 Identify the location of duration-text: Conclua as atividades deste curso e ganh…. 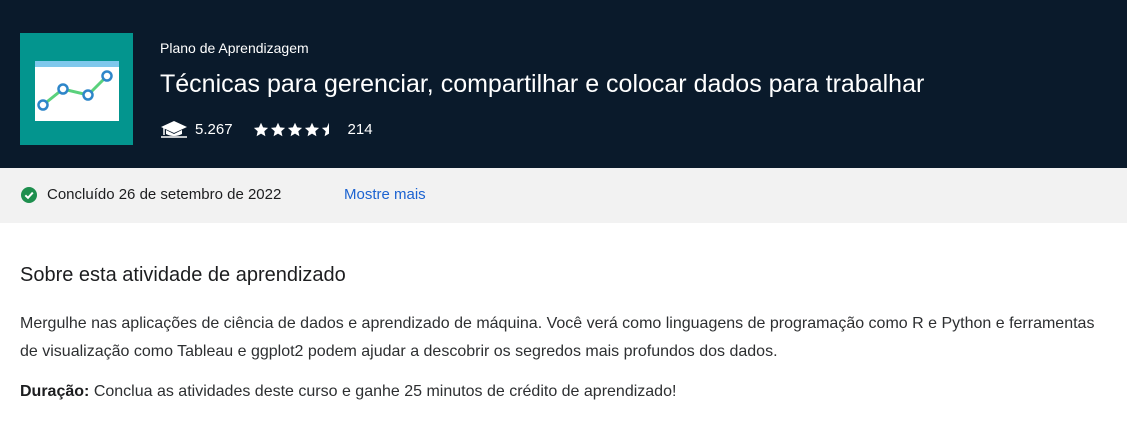
(385, 391).